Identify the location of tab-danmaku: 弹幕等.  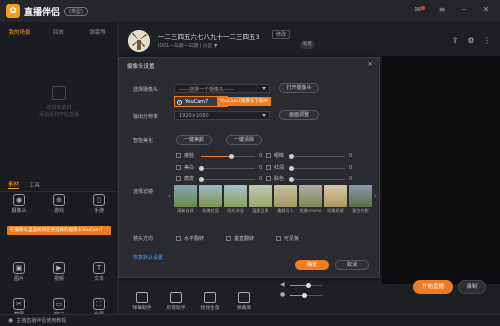
(97, 32).